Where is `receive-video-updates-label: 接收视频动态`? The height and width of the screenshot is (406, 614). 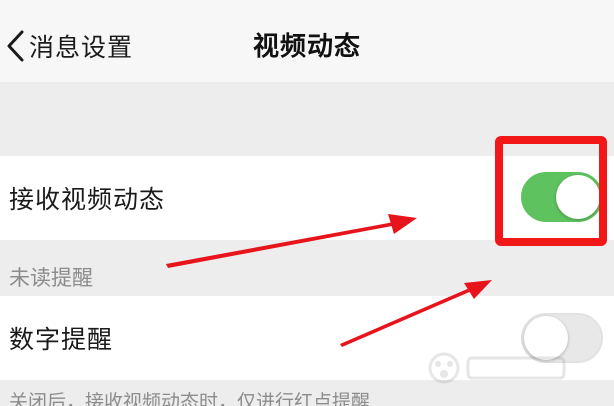
receive-video-updates-label: 接收视频动态 is located at coordinates (87, 199).